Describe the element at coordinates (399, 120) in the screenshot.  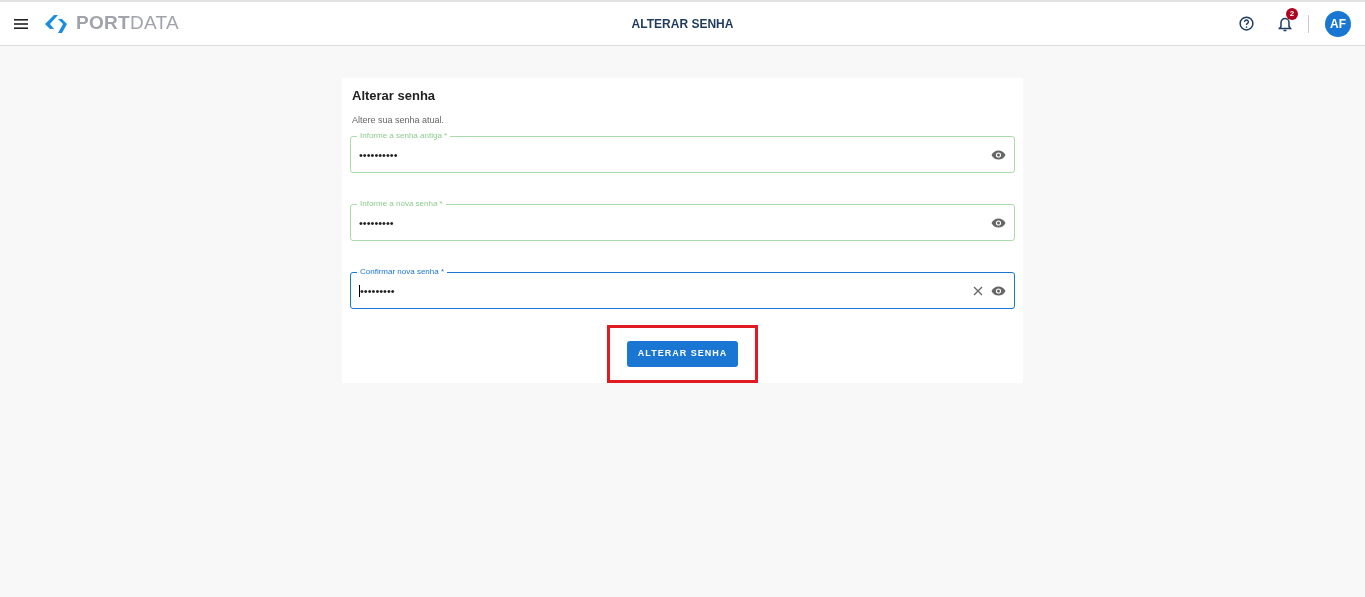
I see `card-subtitle: Altere sua senha atual.` at that location.